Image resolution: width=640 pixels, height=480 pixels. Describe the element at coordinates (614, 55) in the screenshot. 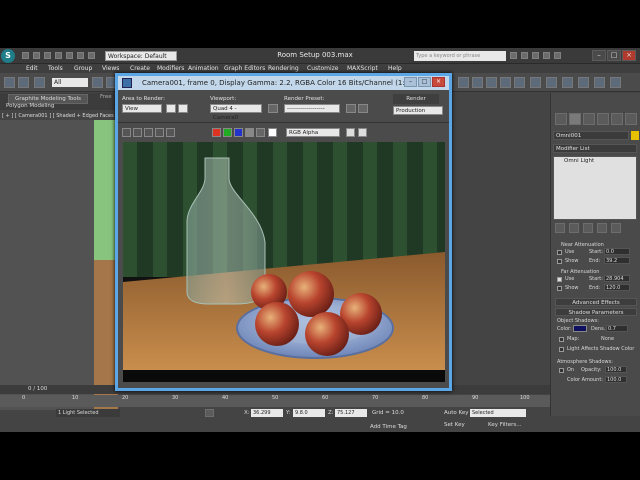

I see `maximize-button: □` at that location.